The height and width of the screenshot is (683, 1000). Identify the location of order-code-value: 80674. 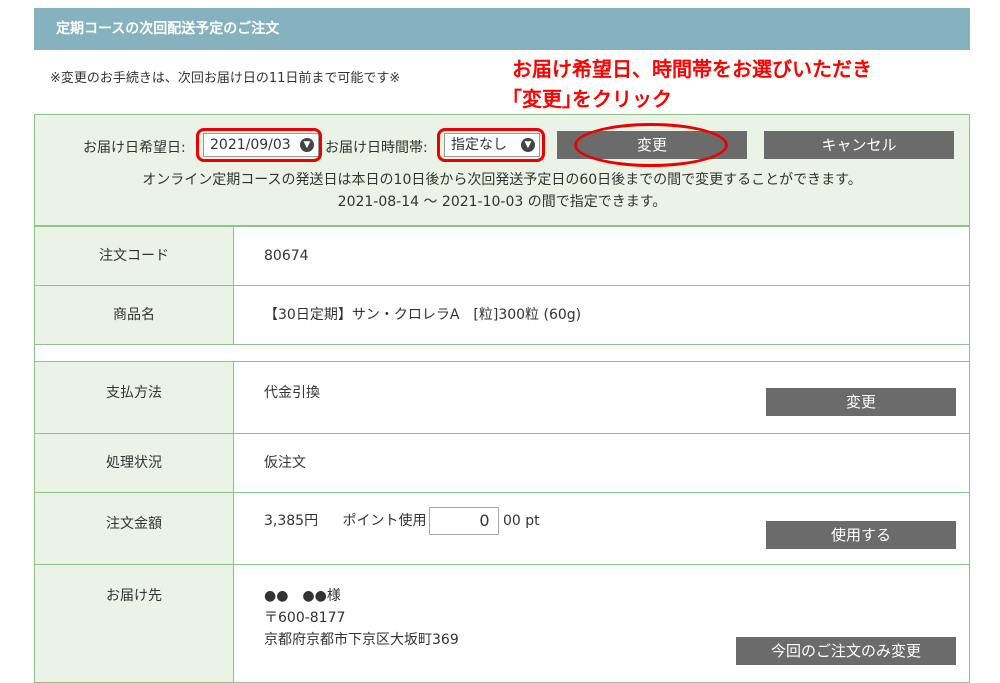
(601, 256).